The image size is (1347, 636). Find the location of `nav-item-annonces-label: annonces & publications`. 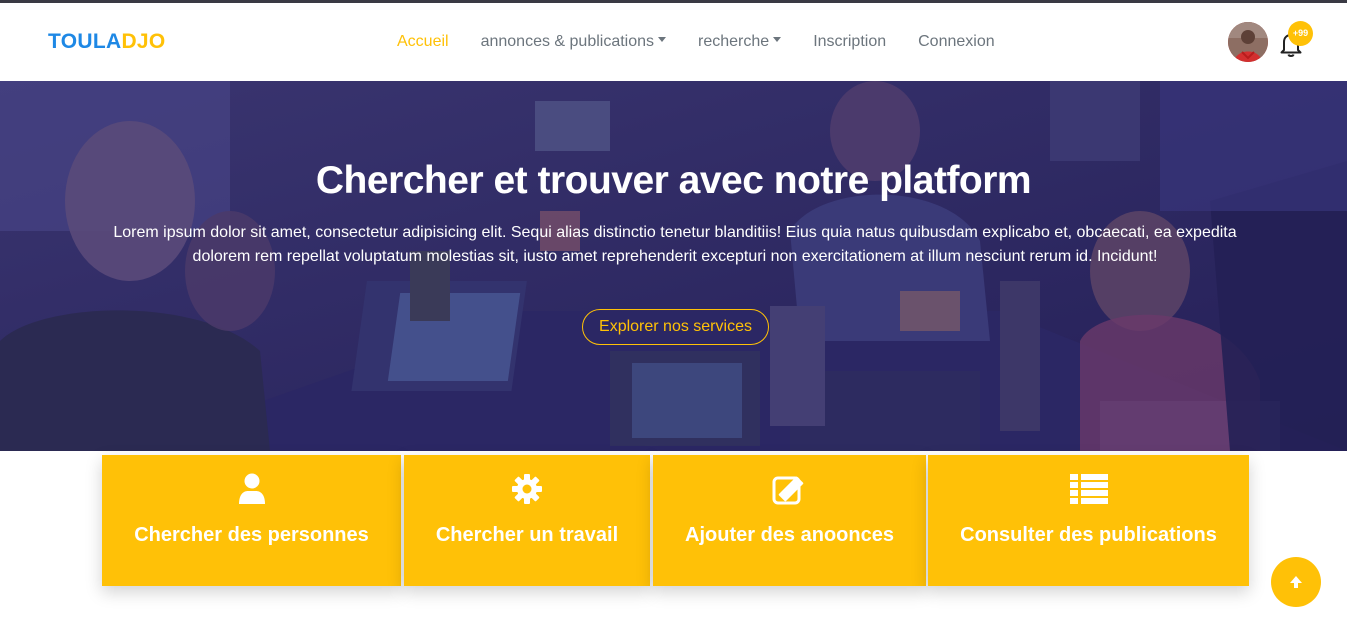

nav-item-annonces-label: annonces & publications is located at coordinates (567, 41).